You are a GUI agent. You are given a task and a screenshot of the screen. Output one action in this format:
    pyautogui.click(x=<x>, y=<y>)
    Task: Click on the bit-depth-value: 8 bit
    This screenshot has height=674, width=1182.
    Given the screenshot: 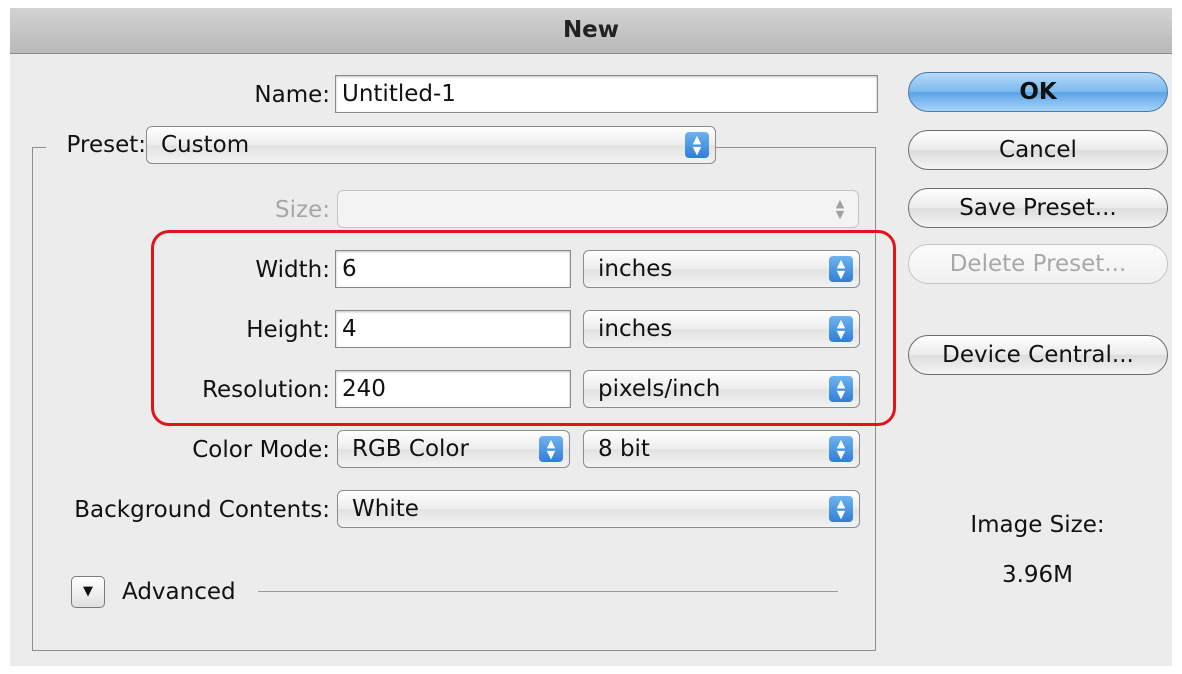 What is the action you would take?
    pyautogui.click(x=624, y=449)
    